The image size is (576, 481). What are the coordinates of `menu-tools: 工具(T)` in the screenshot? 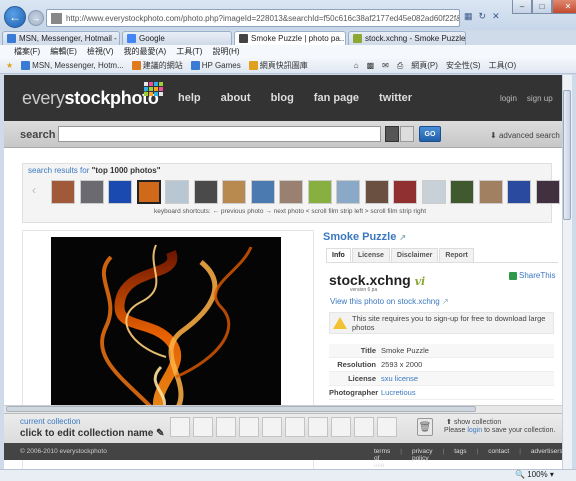 It's located at (189, 51).